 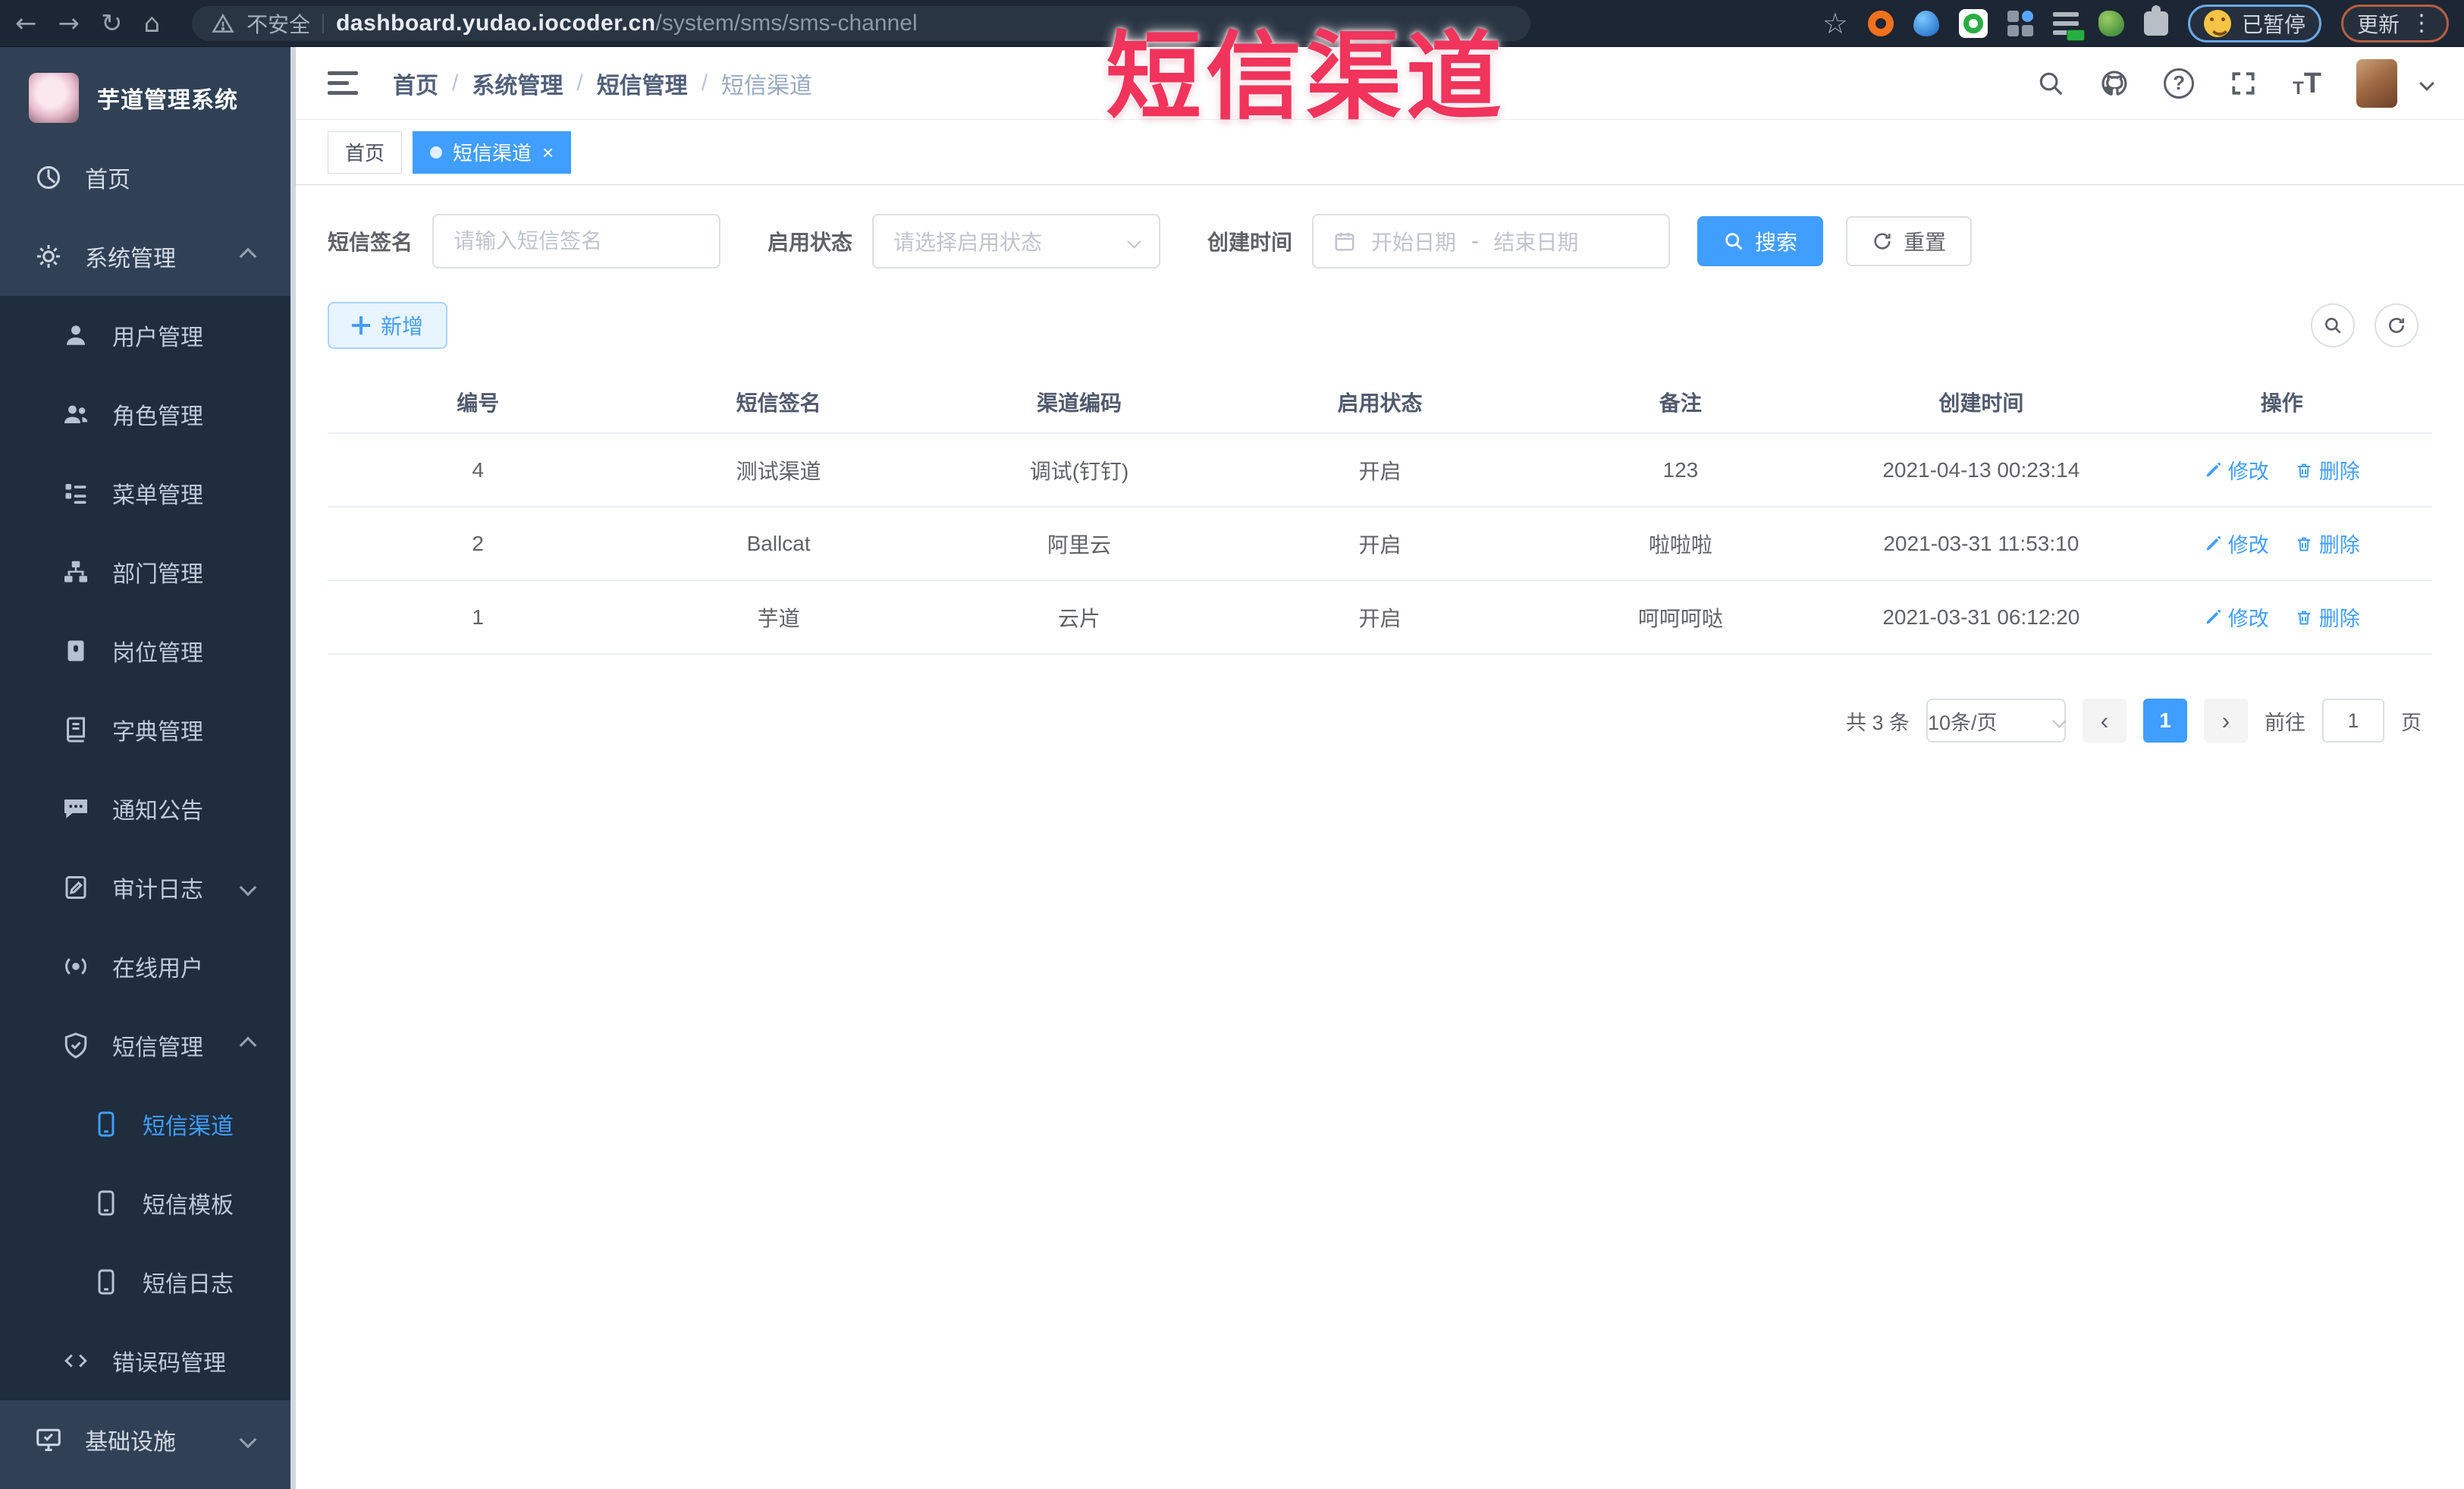 I want to click on pagination: 共 3 条 10条/页 ‹ 1 › 前往 页, so click(x=1380, y=721).